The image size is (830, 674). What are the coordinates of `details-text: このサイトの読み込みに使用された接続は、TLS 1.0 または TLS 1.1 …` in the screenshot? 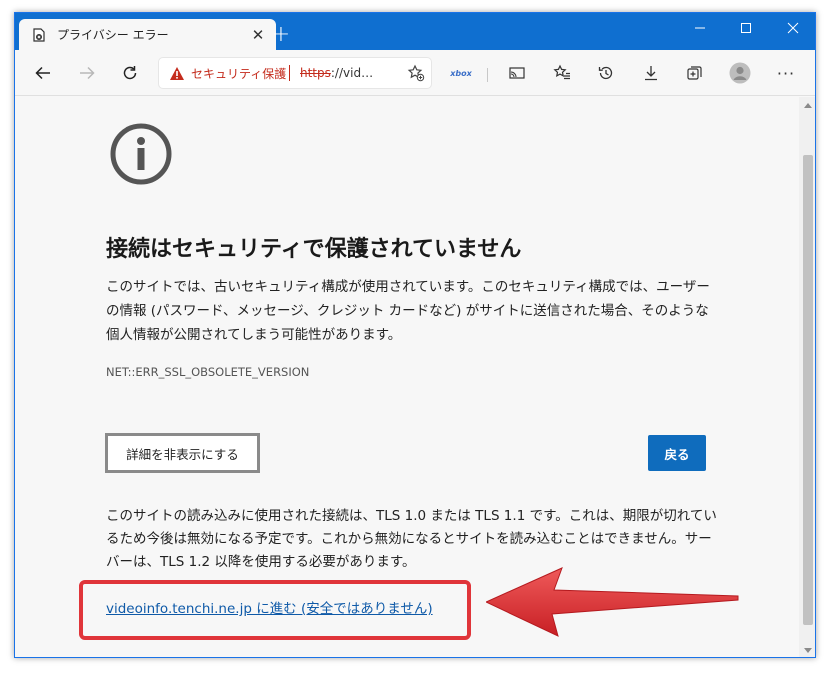 It's located at (411, 539).